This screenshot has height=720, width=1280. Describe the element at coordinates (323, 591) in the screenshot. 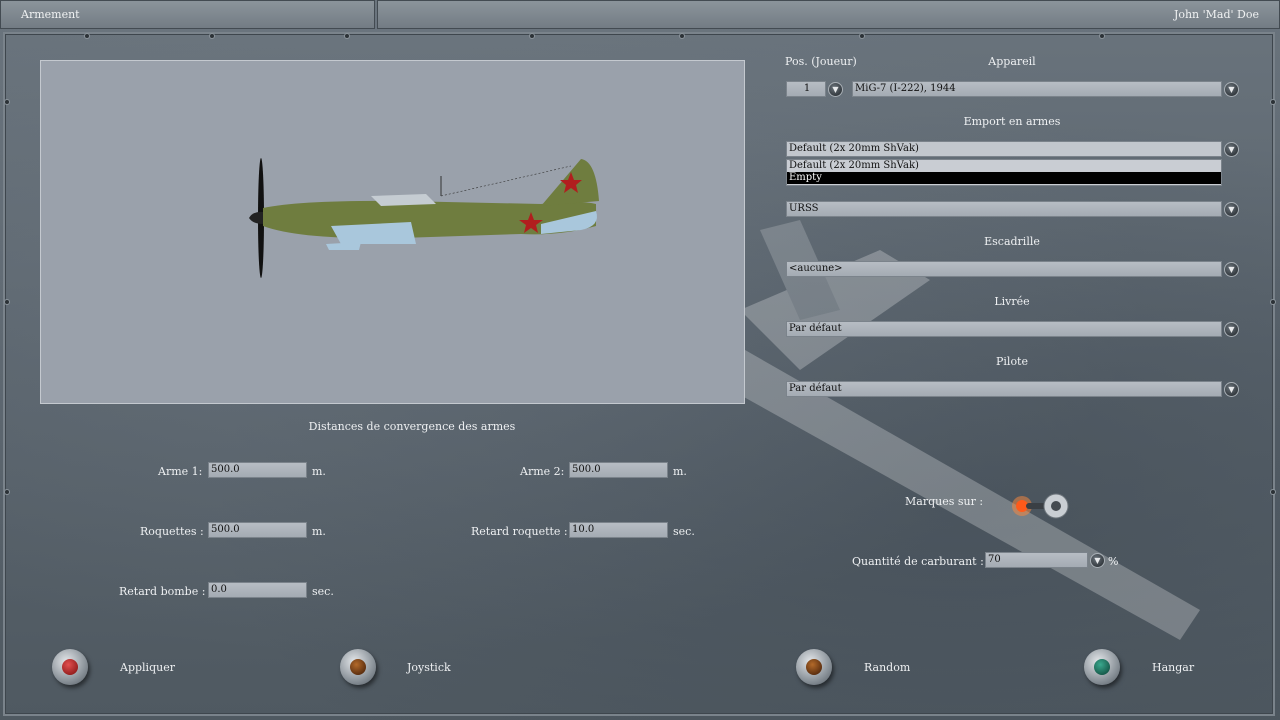

I see `bomb-delay-unit: sec.` at that location.